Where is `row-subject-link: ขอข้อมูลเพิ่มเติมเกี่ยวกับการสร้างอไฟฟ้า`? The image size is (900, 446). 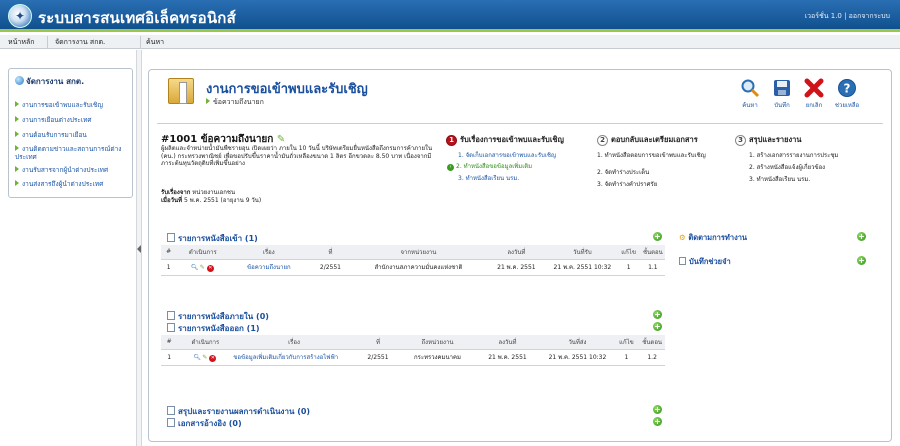 row-subject-link: ขอข้อมูลเพิ่มเติมเกี่ยวกับการสร้างอไฟฟ้า is located at coordinates (294, 357).